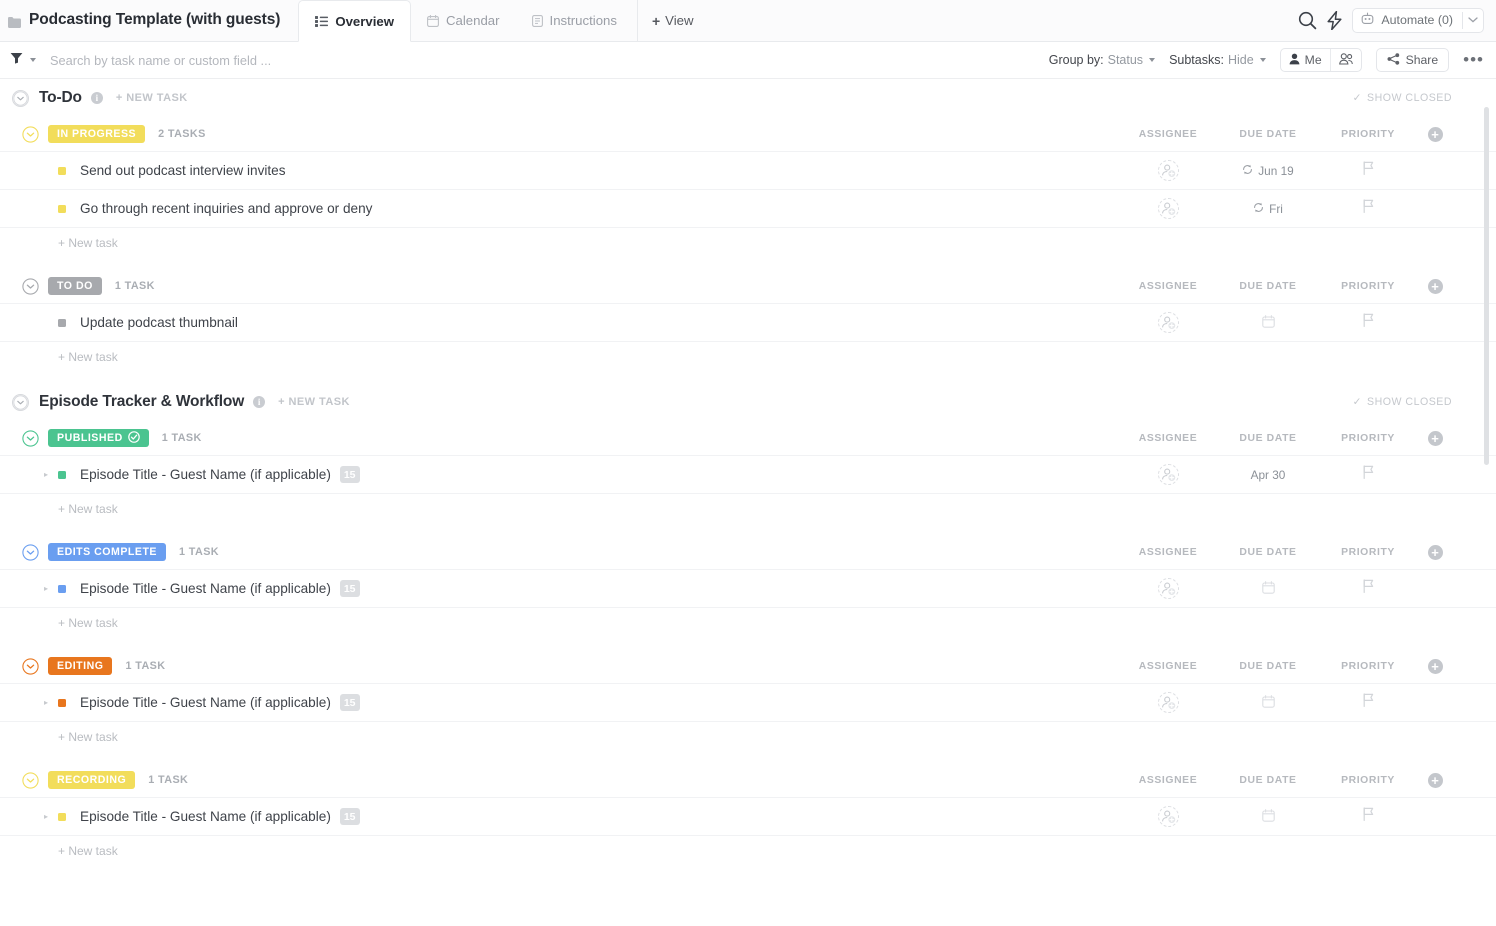  I want to click on status-badge: IN PROGRESS, so click(97, 134).